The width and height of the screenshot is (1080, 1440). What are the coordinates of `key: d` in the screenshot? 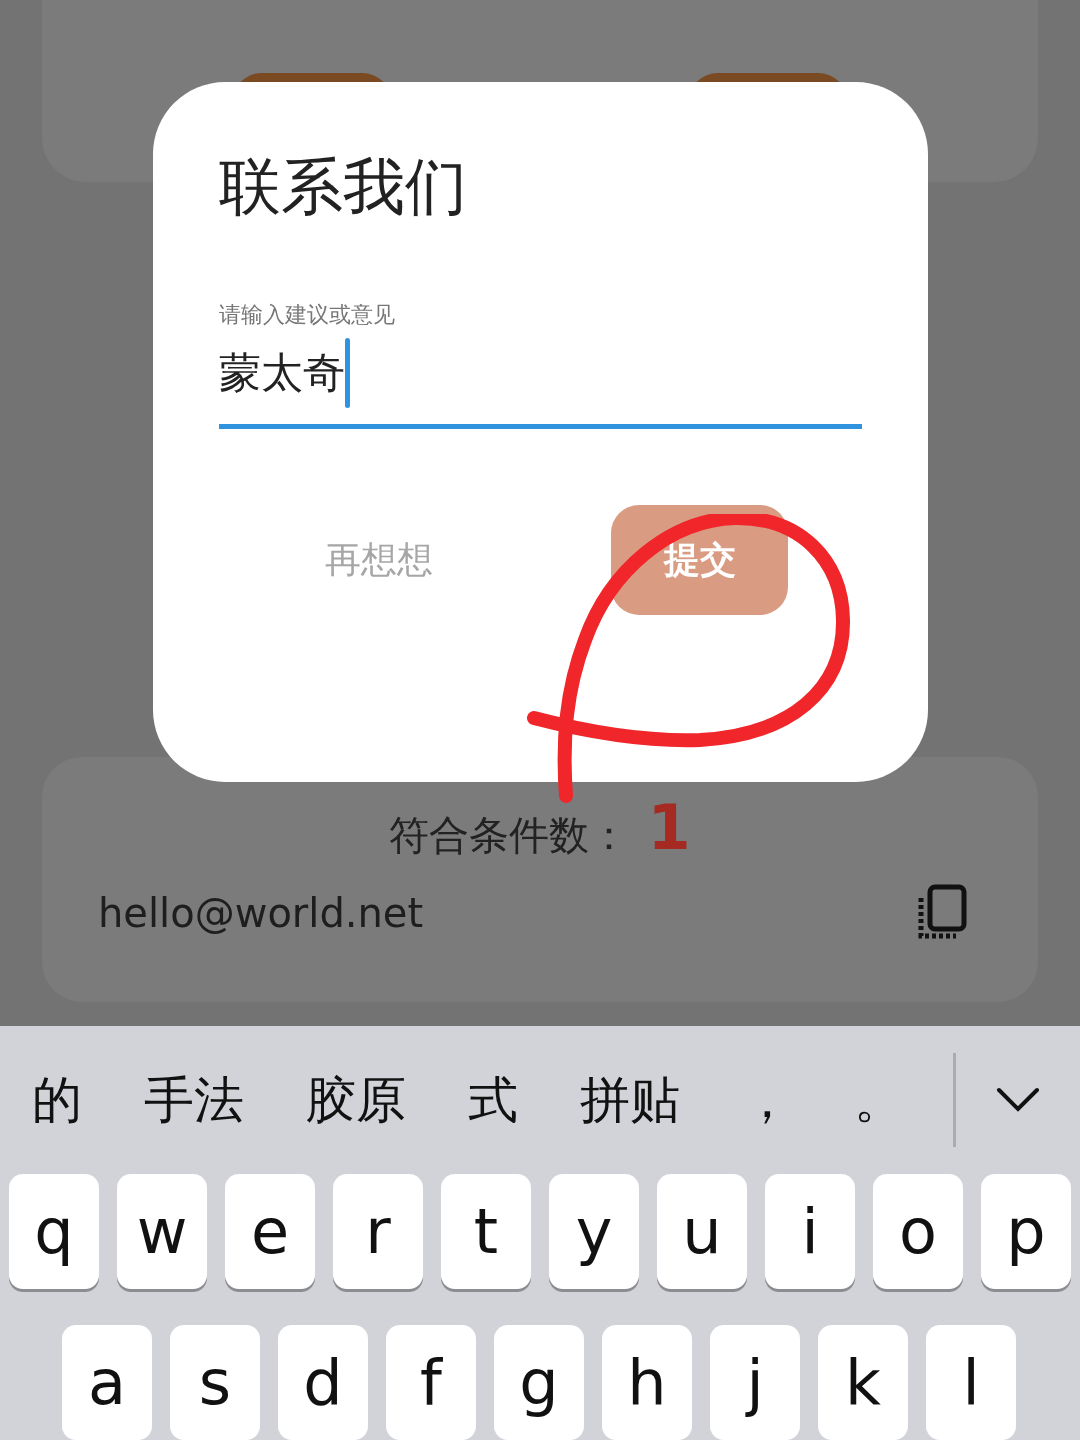 It's located at (323, 1382).